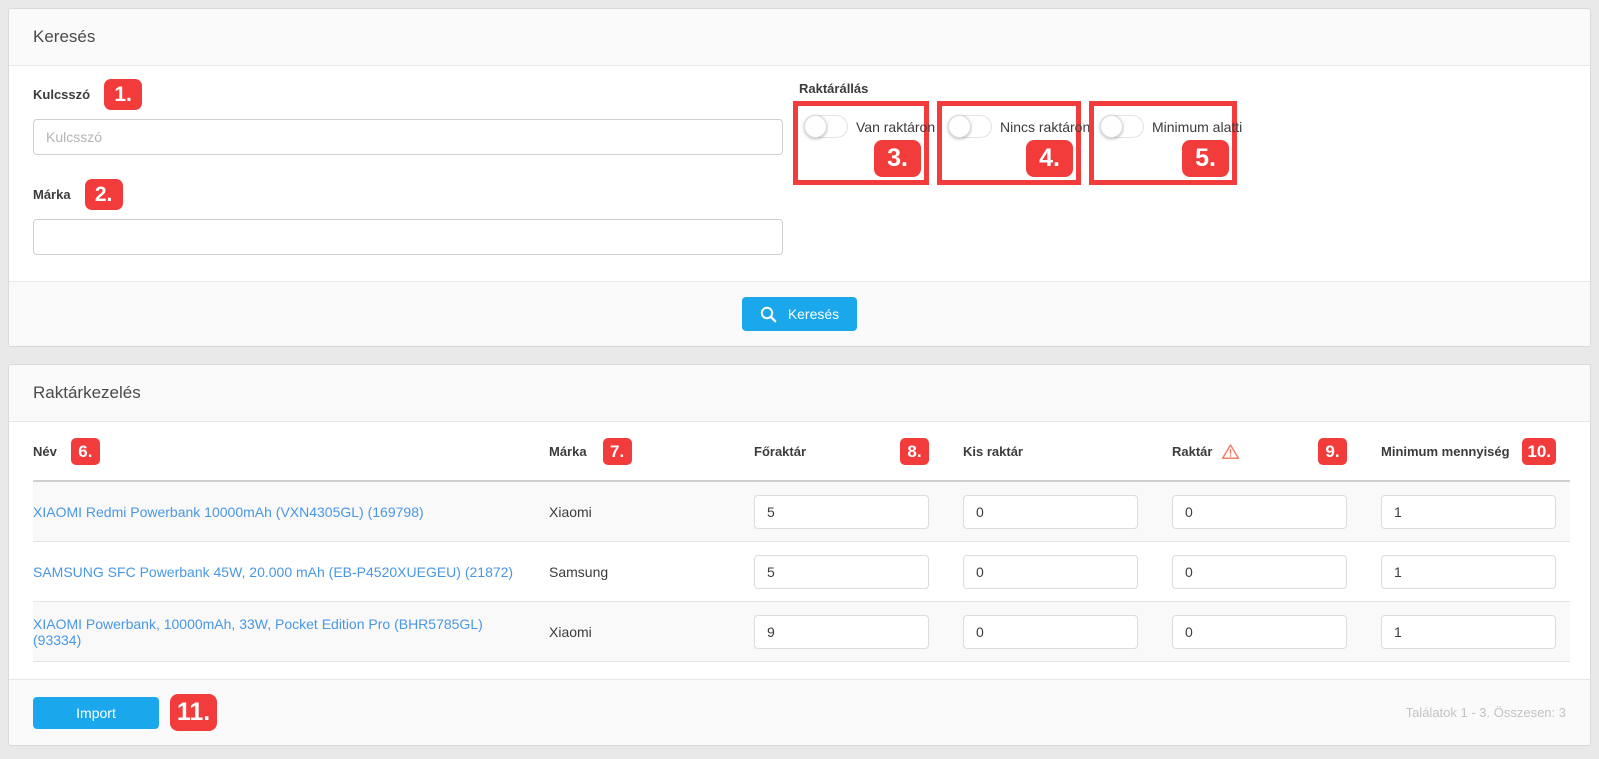 Image resolution: width=1599 pixels, height=759 pixels. Describe the element at coordinates (993, 451) in the screenshot. I see `column-header-small-stock: Kis raktár` at that location.